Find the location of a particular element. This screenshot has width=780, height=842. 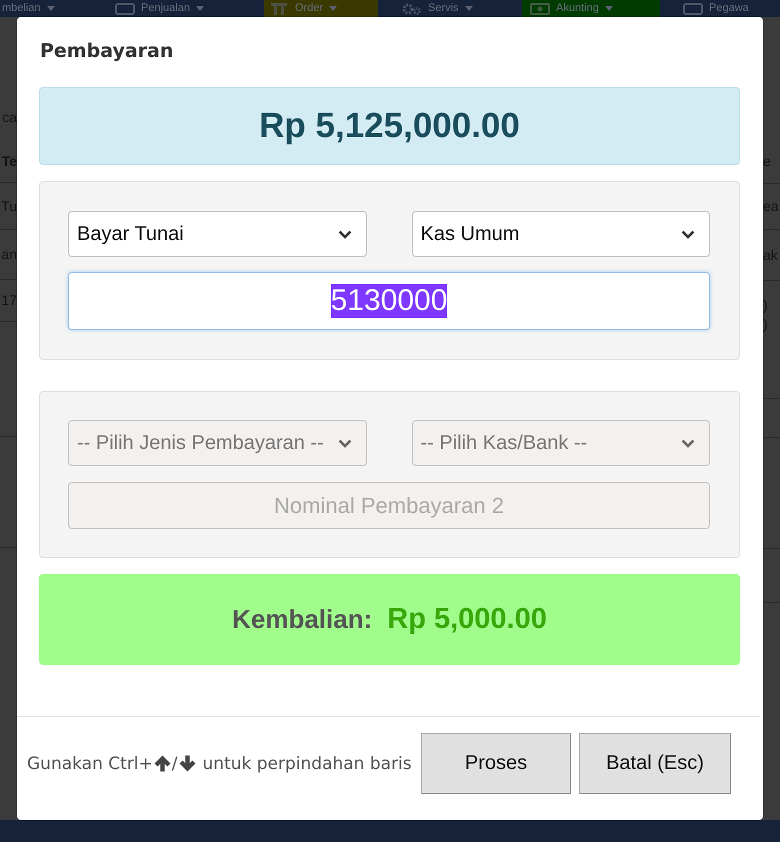

cash-account-select: Kas Umum is located at coordinates (561, 234).